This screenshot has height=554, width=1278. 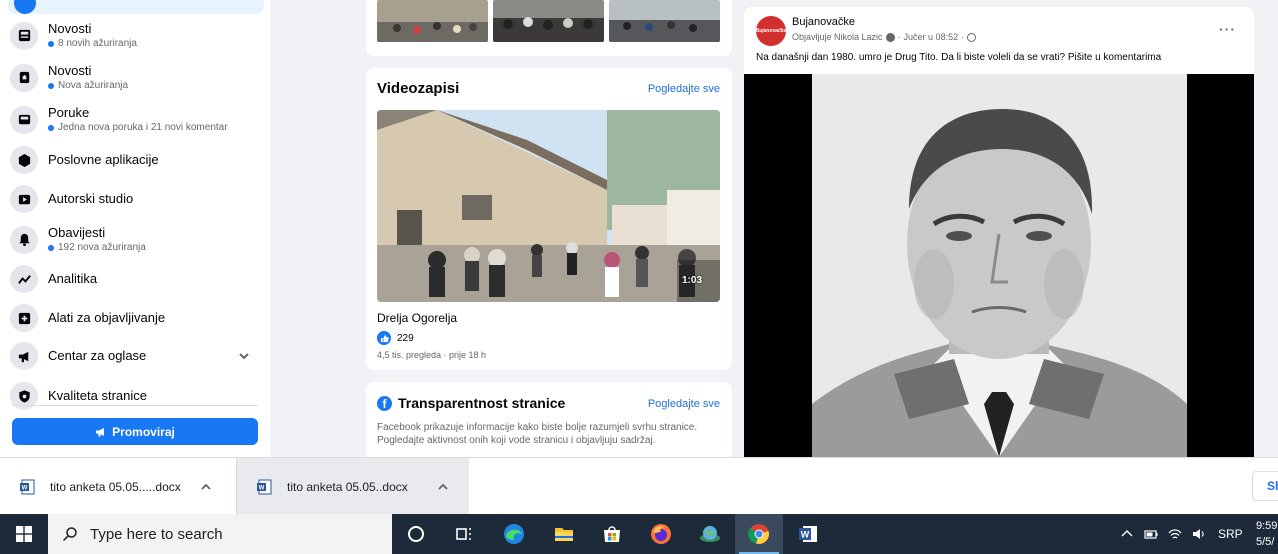 What do you see at coordinates (69, 112) in the screenshot?
I see `sidebar-item-label: Poruke` at bounding box center [69, 112].